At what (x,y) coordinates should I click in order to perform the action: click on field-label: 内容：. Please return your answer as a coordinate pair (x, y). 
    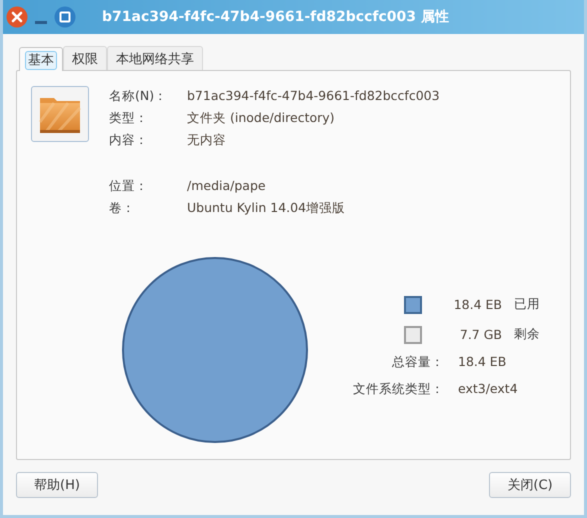
    Looking at the image, I should click on (129, 140).